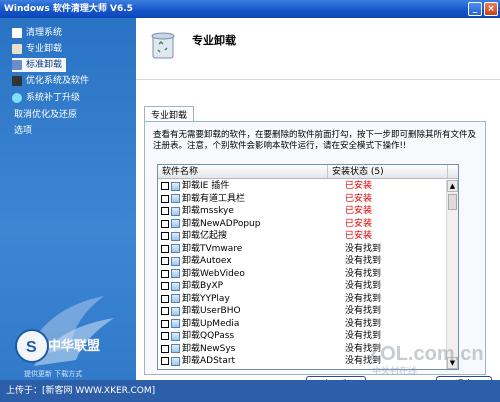 The width and height of the screenshot is (500, 402). I want to click on window-controls: _ ×, so click(483, 9).